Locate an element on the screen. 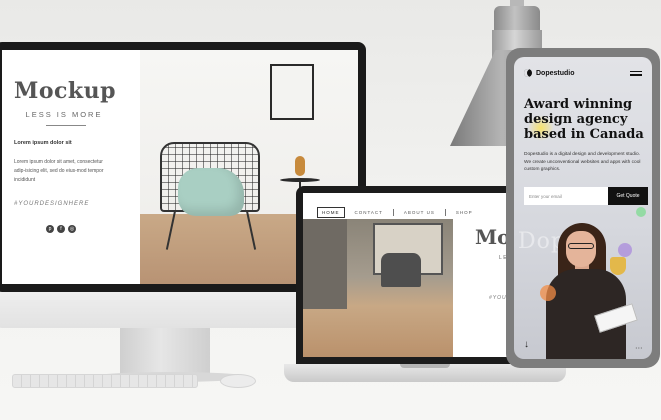 This screenshot has width=661, height=420. pager-dots: • • • is located at coordinates (638, 347).